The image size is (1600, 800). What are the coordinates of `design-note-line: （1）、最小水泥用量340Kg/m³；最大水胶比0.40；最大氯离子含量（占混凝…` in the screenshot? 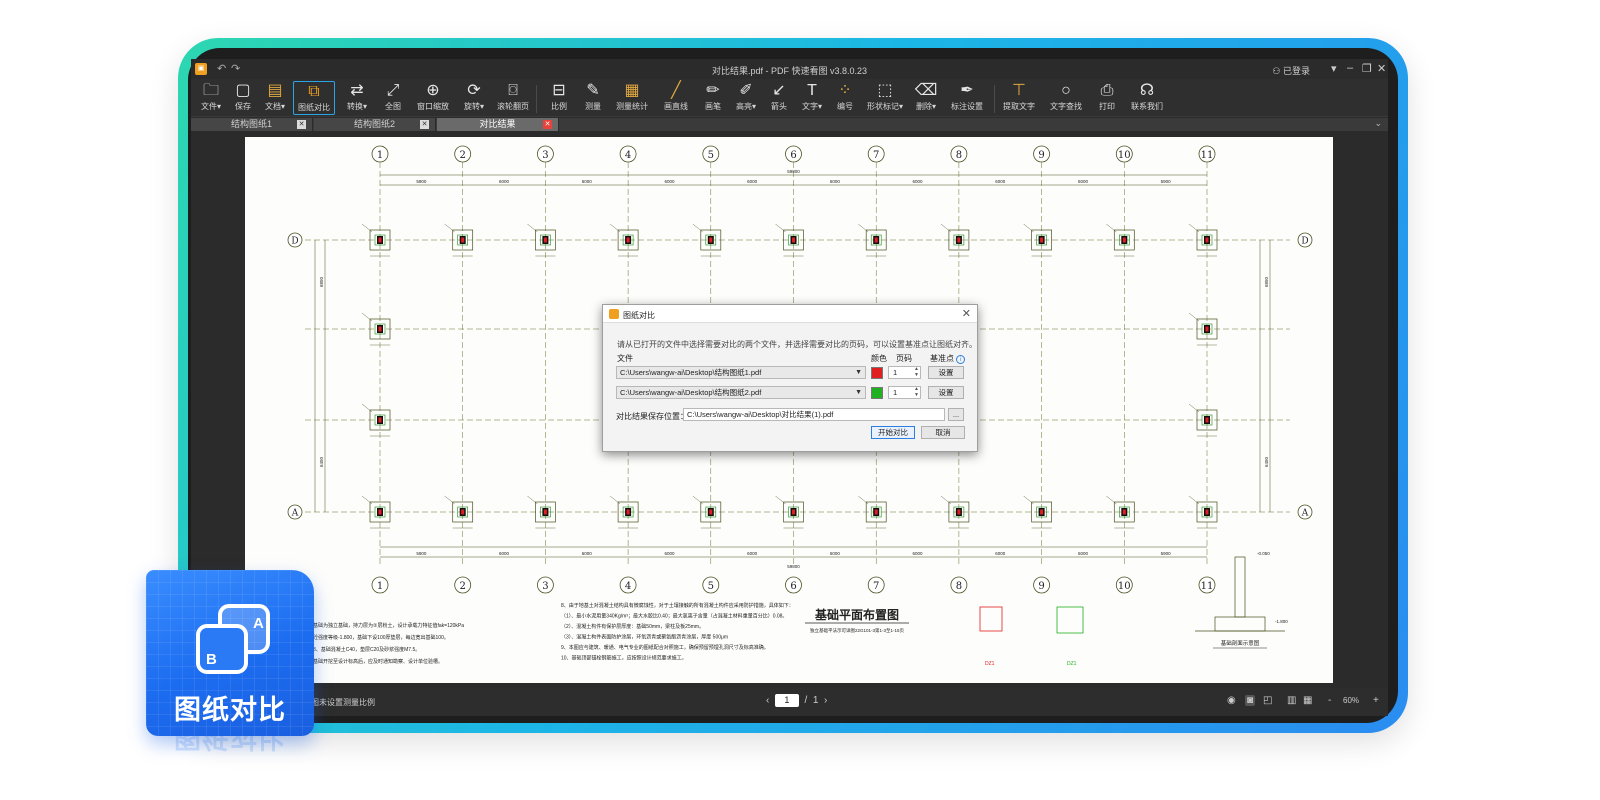 It's located at (674, 616).